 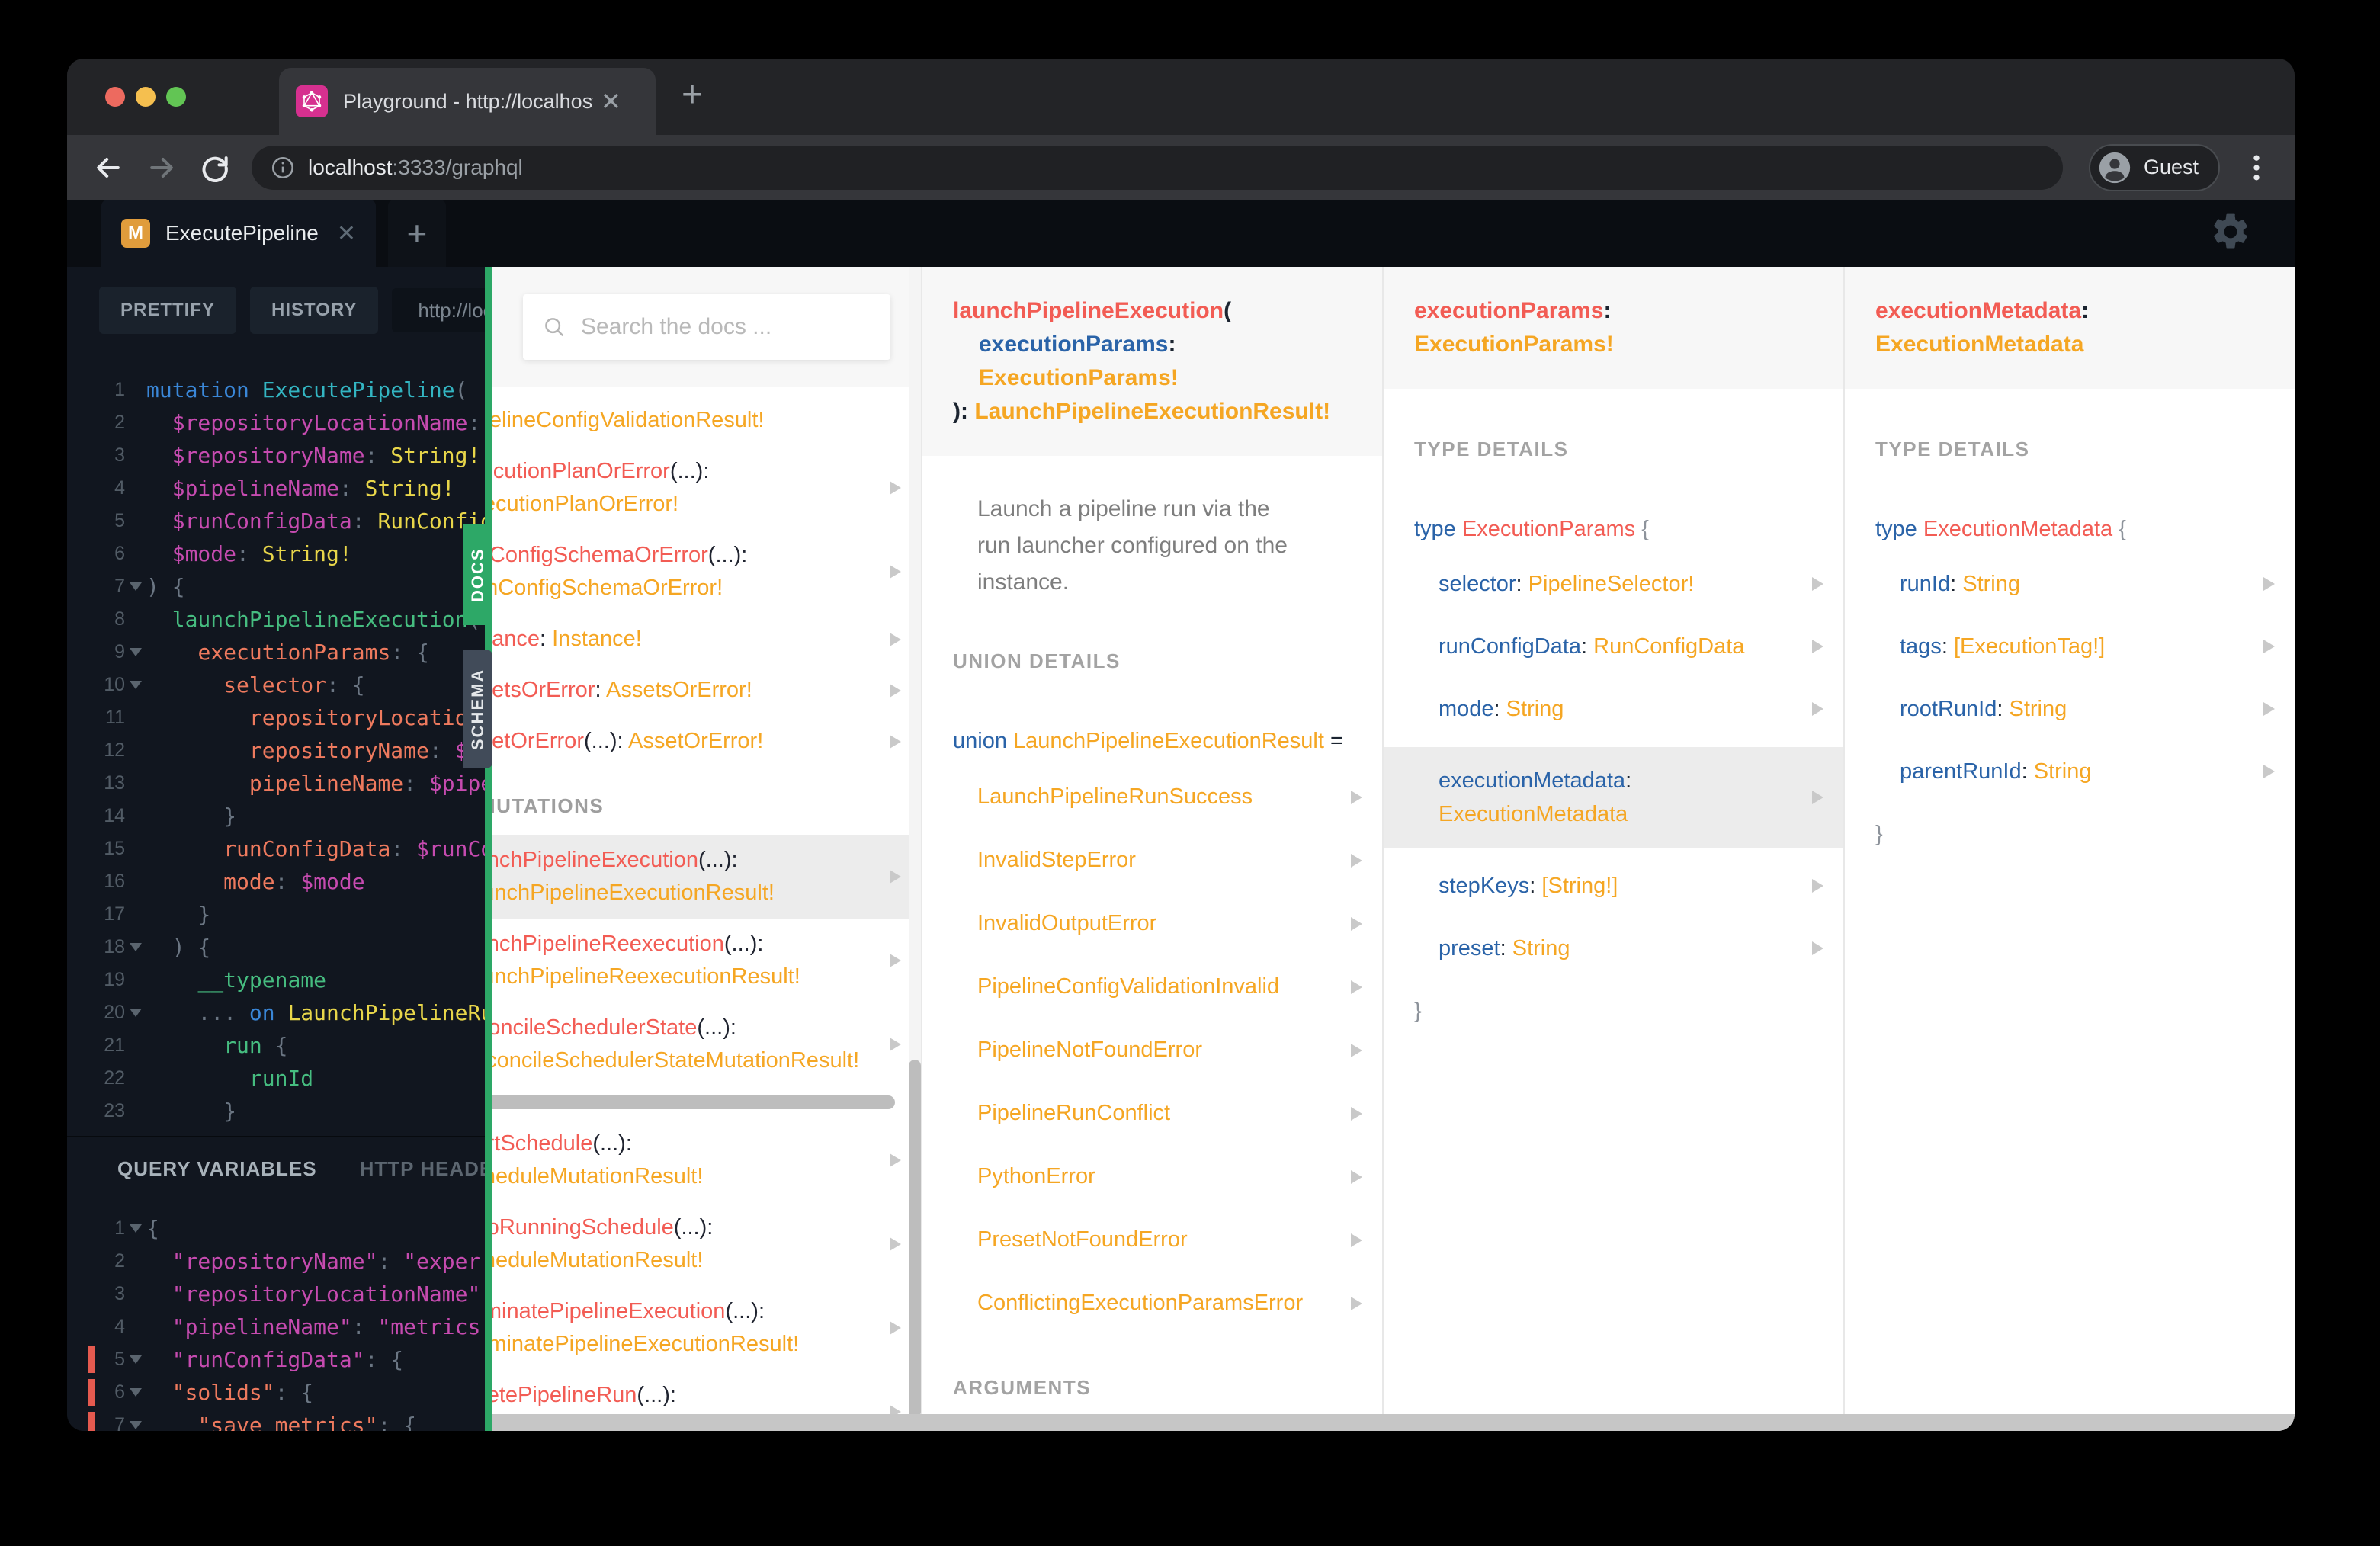 I want to click on token-pu: }, so click(x=230, y=1111).